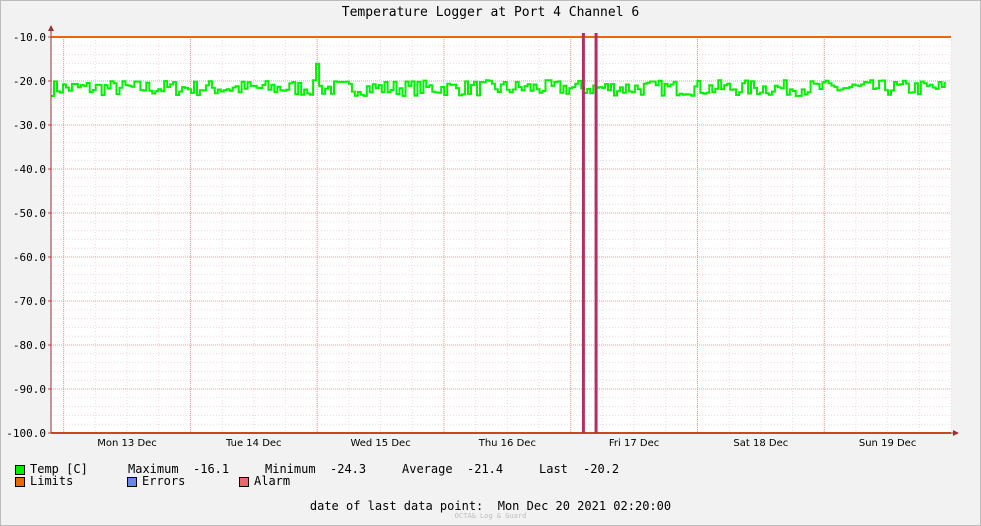 Image resolution: width=981 pixels, height=526 pixels. Describe the element at coordinates (26, 433) in the screenshot. I see `y-tick-label: -100.0` at that location.